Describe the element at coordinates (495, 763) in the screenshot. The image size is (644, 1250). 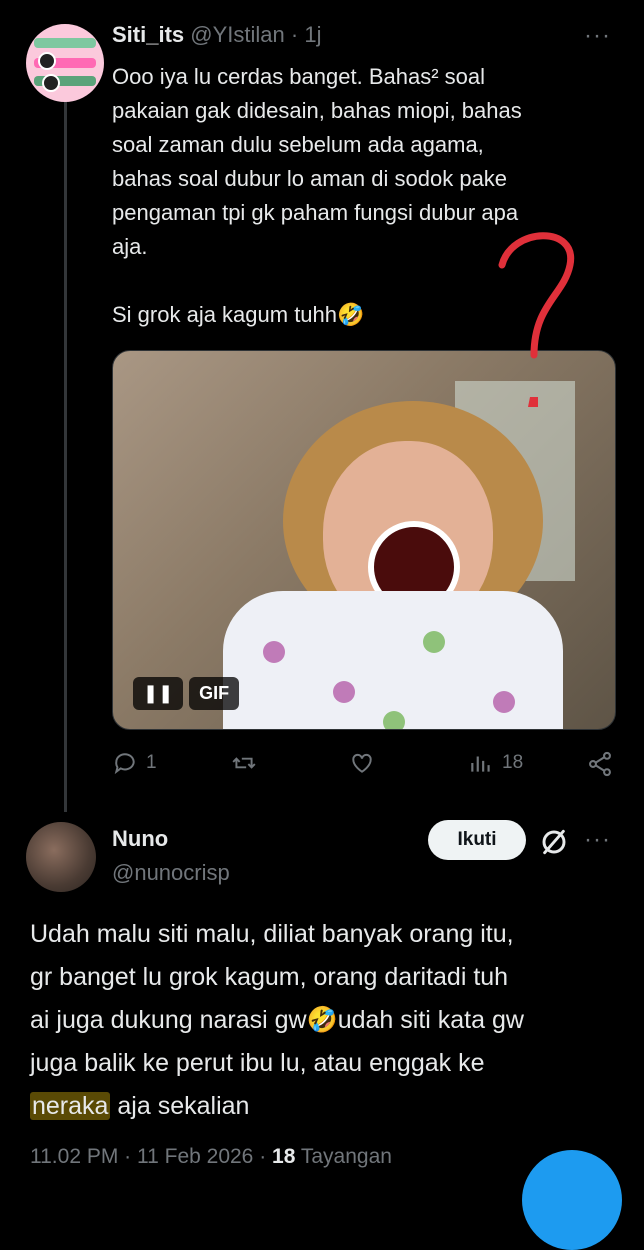
I see `views-button: 18` at that location.